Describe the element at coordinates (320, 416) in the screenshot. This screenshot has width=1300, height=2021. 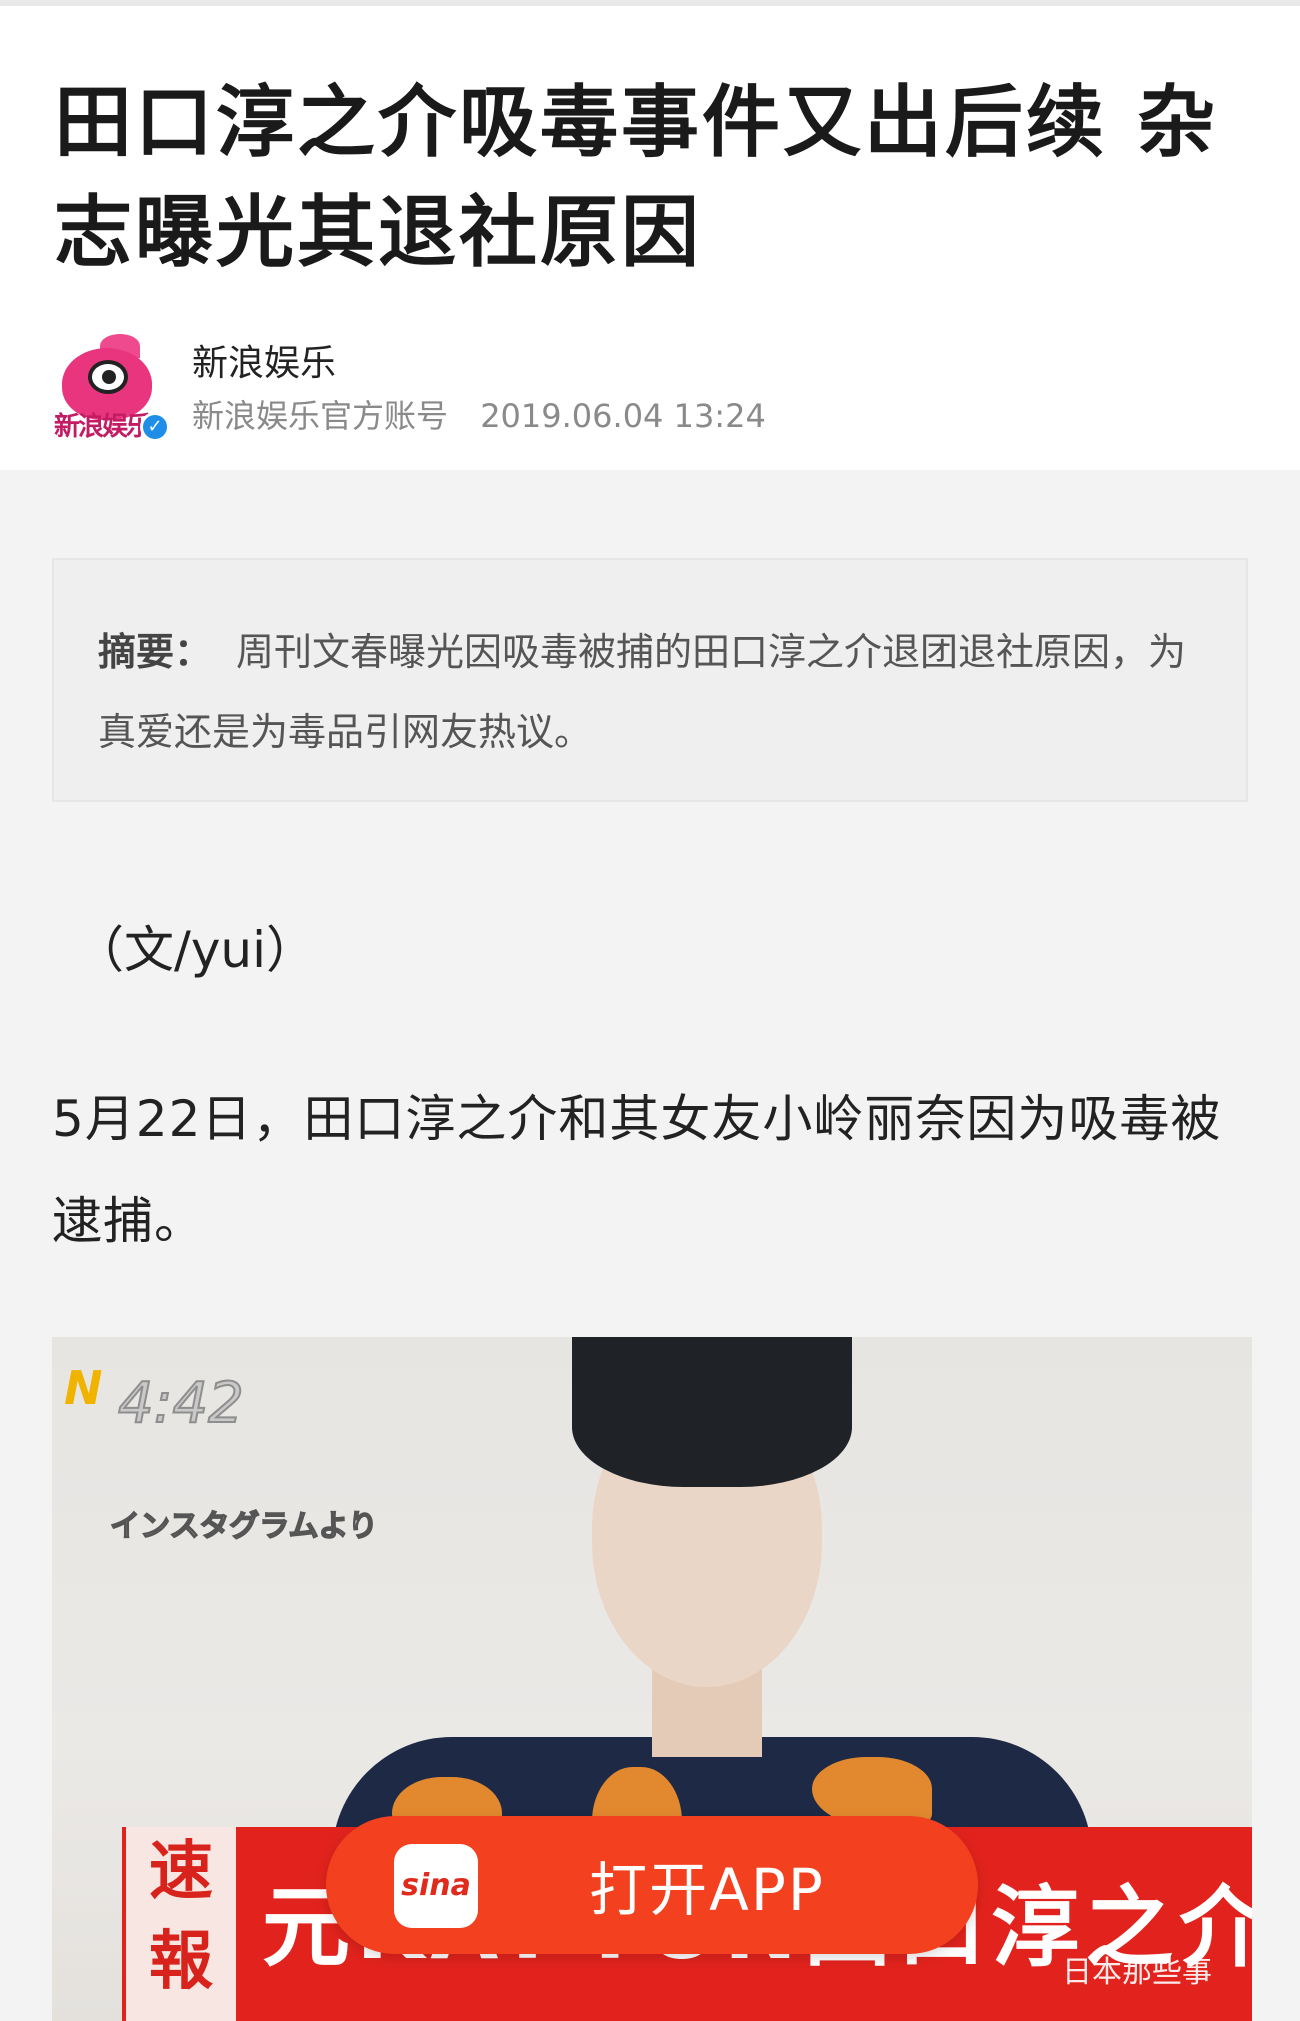
I see `account-type: 新浪娱乐官方账号` at that location.